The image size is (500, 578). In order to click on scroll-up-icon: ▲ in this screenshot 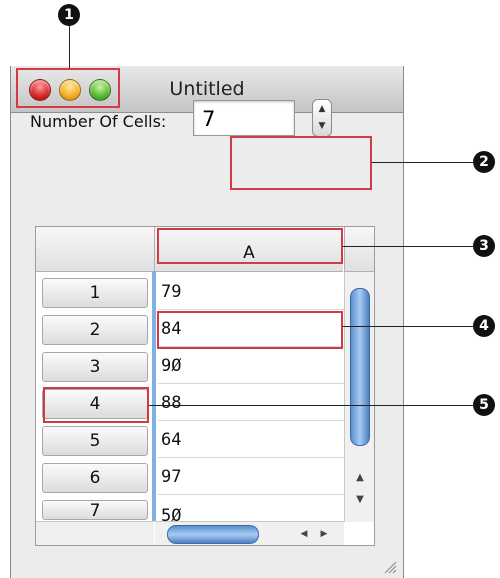, I will do `click(359, 478)`.